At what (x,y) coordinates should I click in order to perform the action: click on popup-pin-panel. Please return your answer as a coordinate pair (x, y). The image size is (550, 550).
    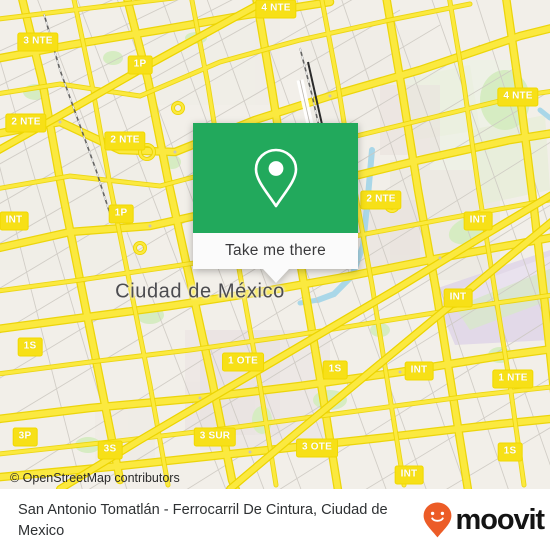
    Looking at the image, I should click on (275, 178).